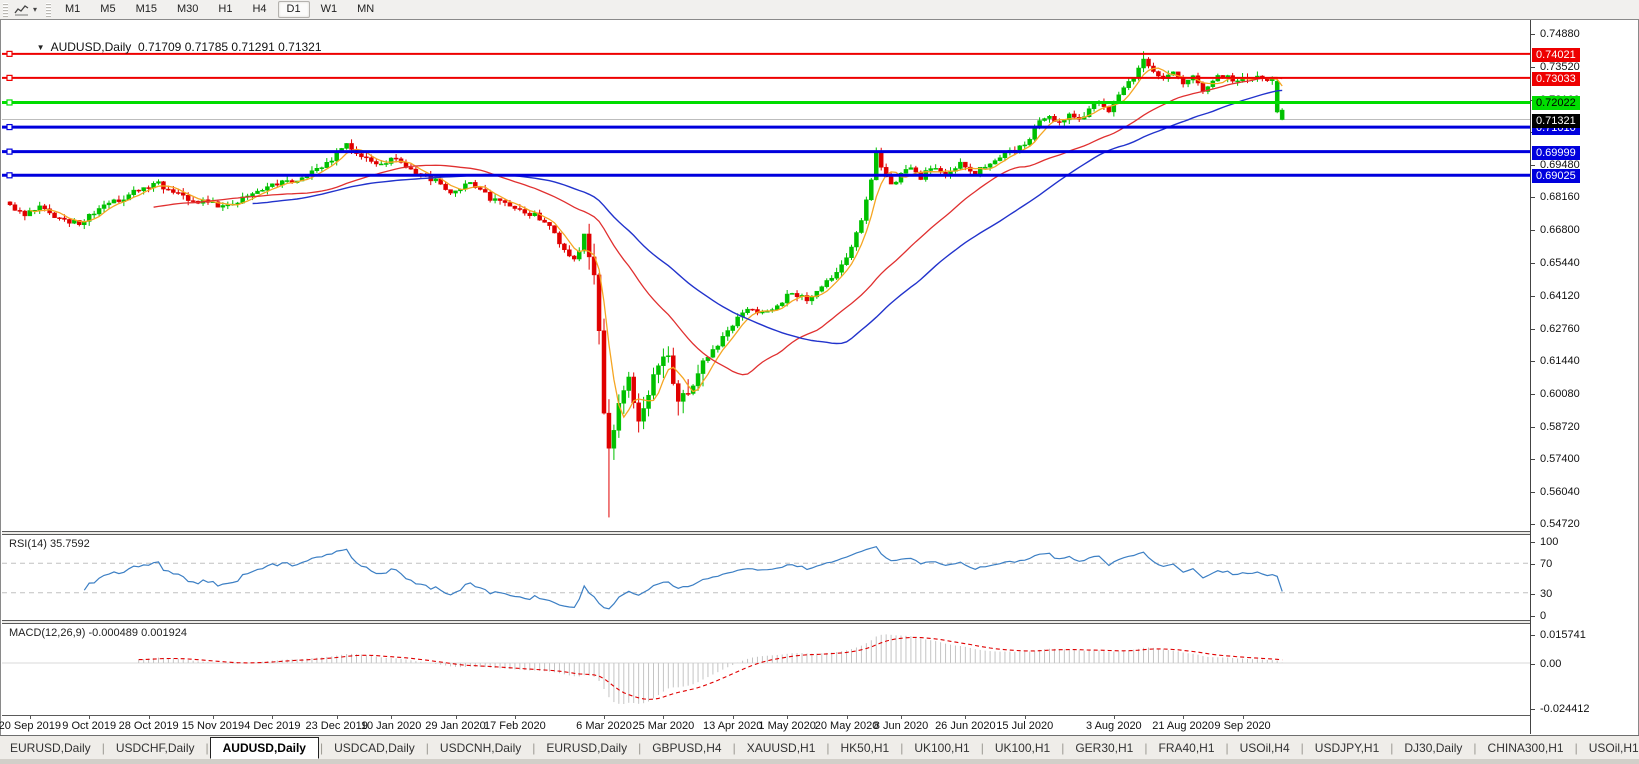 This screenshot has height=764, width=1639. Describe the element at coordinates (1556, 152) in the screenshot. I see `level-price-badge: 0.69999` at that location.